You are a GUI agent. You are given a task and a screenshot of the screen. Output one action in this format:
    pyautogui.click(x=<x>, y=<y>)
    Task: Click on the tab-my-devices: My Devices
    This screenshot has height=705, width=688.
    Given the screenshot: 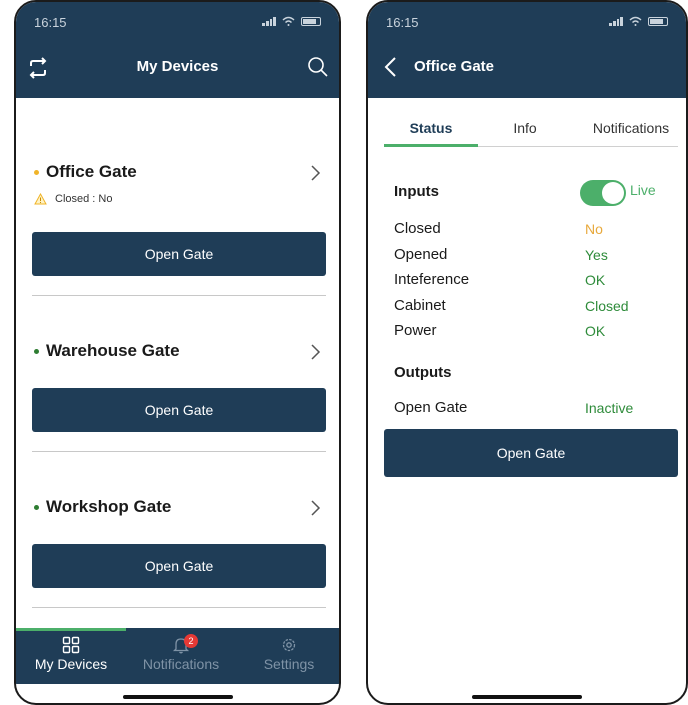 What is the action you would take?
    pyautogui.click(x=71, y=654)
    